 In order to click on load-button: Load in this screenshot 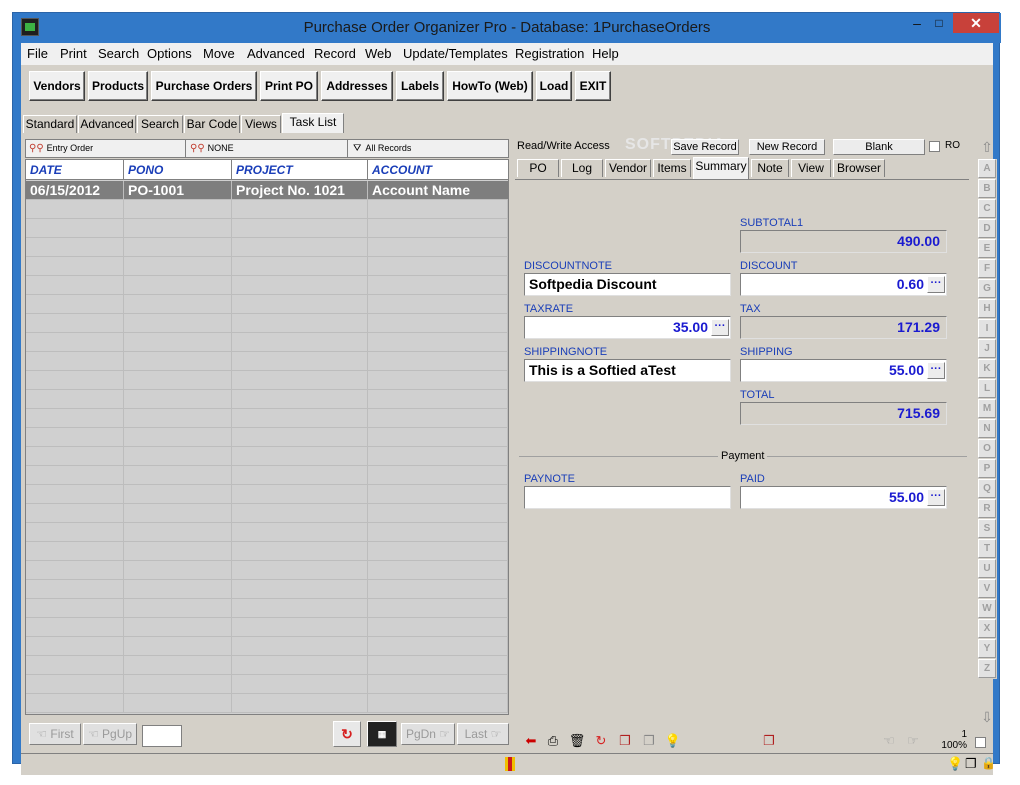, I will do `click(554, 86)`.